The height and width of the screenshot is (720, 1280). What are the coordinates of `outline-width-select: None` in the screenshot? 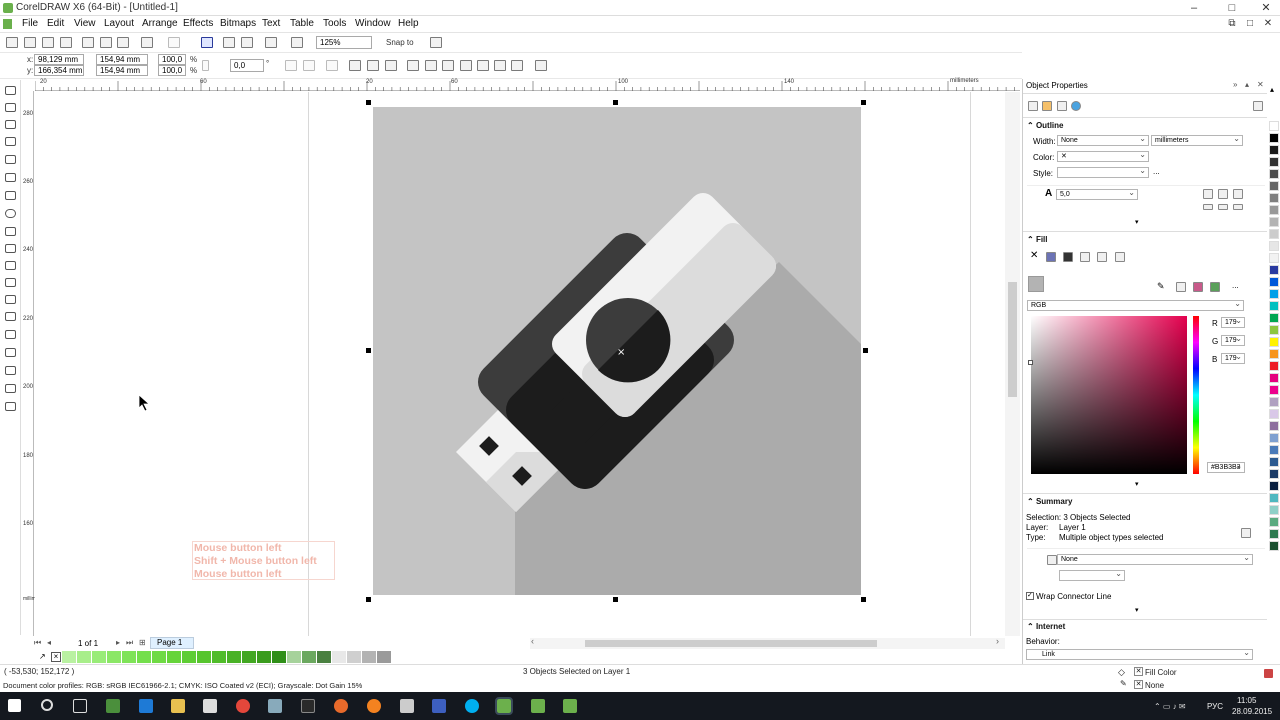 It's located at (1103, 140).